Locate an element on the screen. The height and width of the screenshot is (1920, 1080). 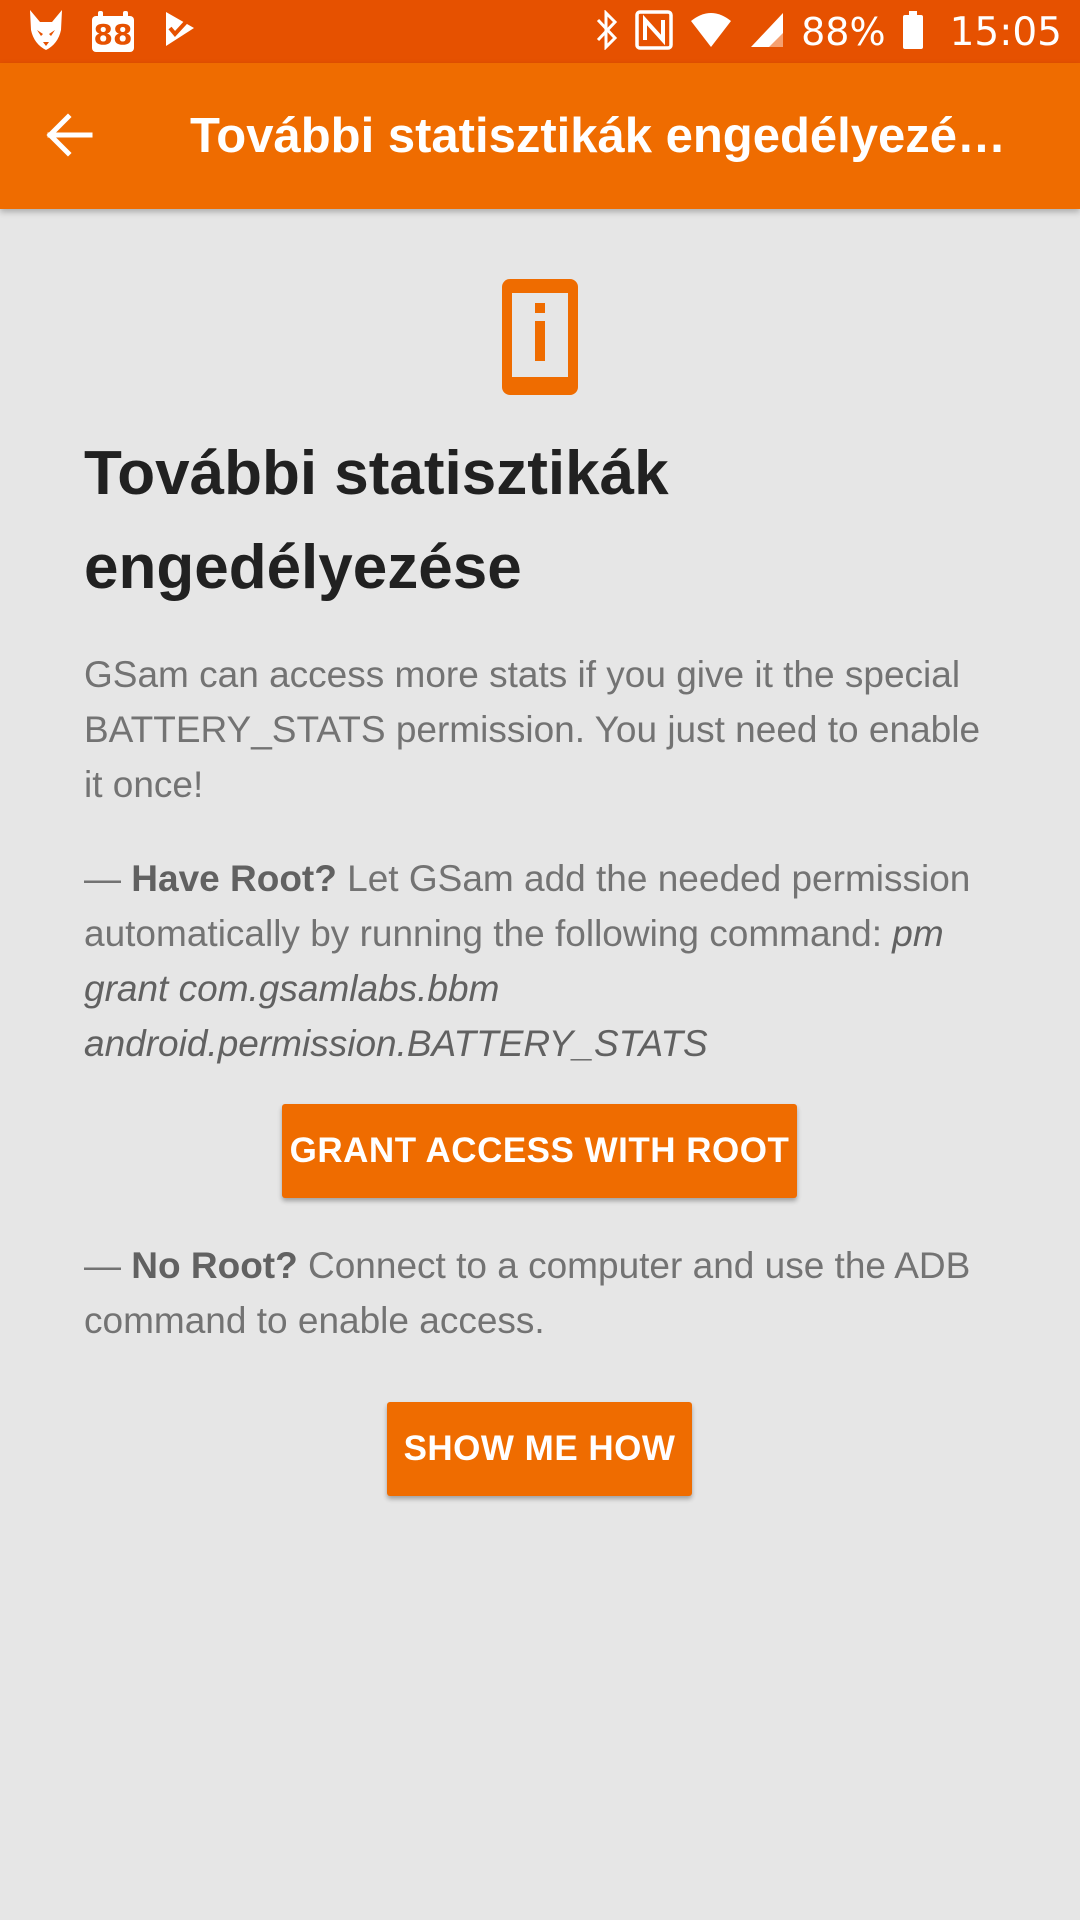
noroot-dash: — is located at coordinates (108, 1265).